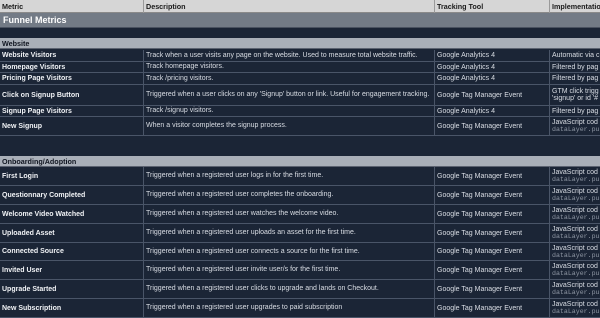 The width and height of the screenshot is (600, 318). Describe the element at coordinates (300, 161) in the screenshot. I see `section-header-row: Onboarding/Adoption` at that location.